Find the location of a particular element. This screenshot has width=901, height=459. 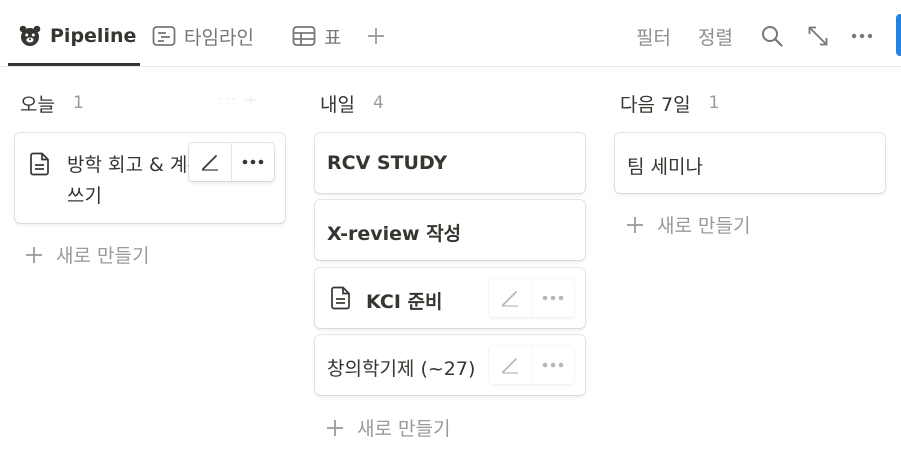

card: X-review 작성 is located at coordinates (450, 230).